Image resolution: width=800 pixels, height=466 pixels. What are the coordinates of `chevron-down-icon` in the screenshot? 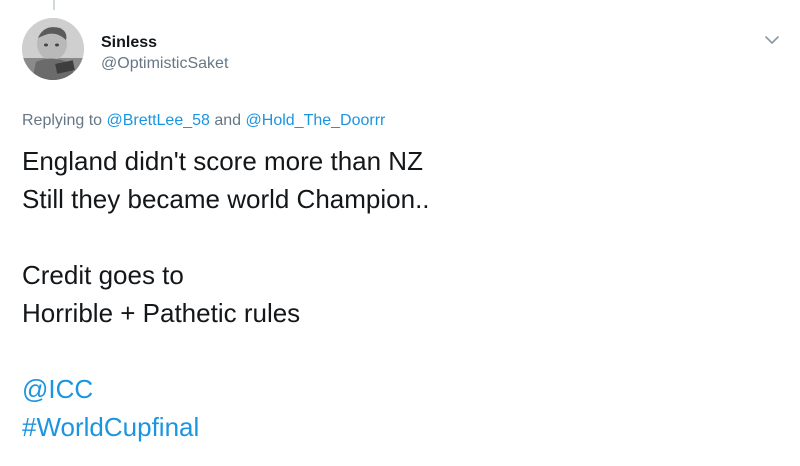 It's located at (772, 40).